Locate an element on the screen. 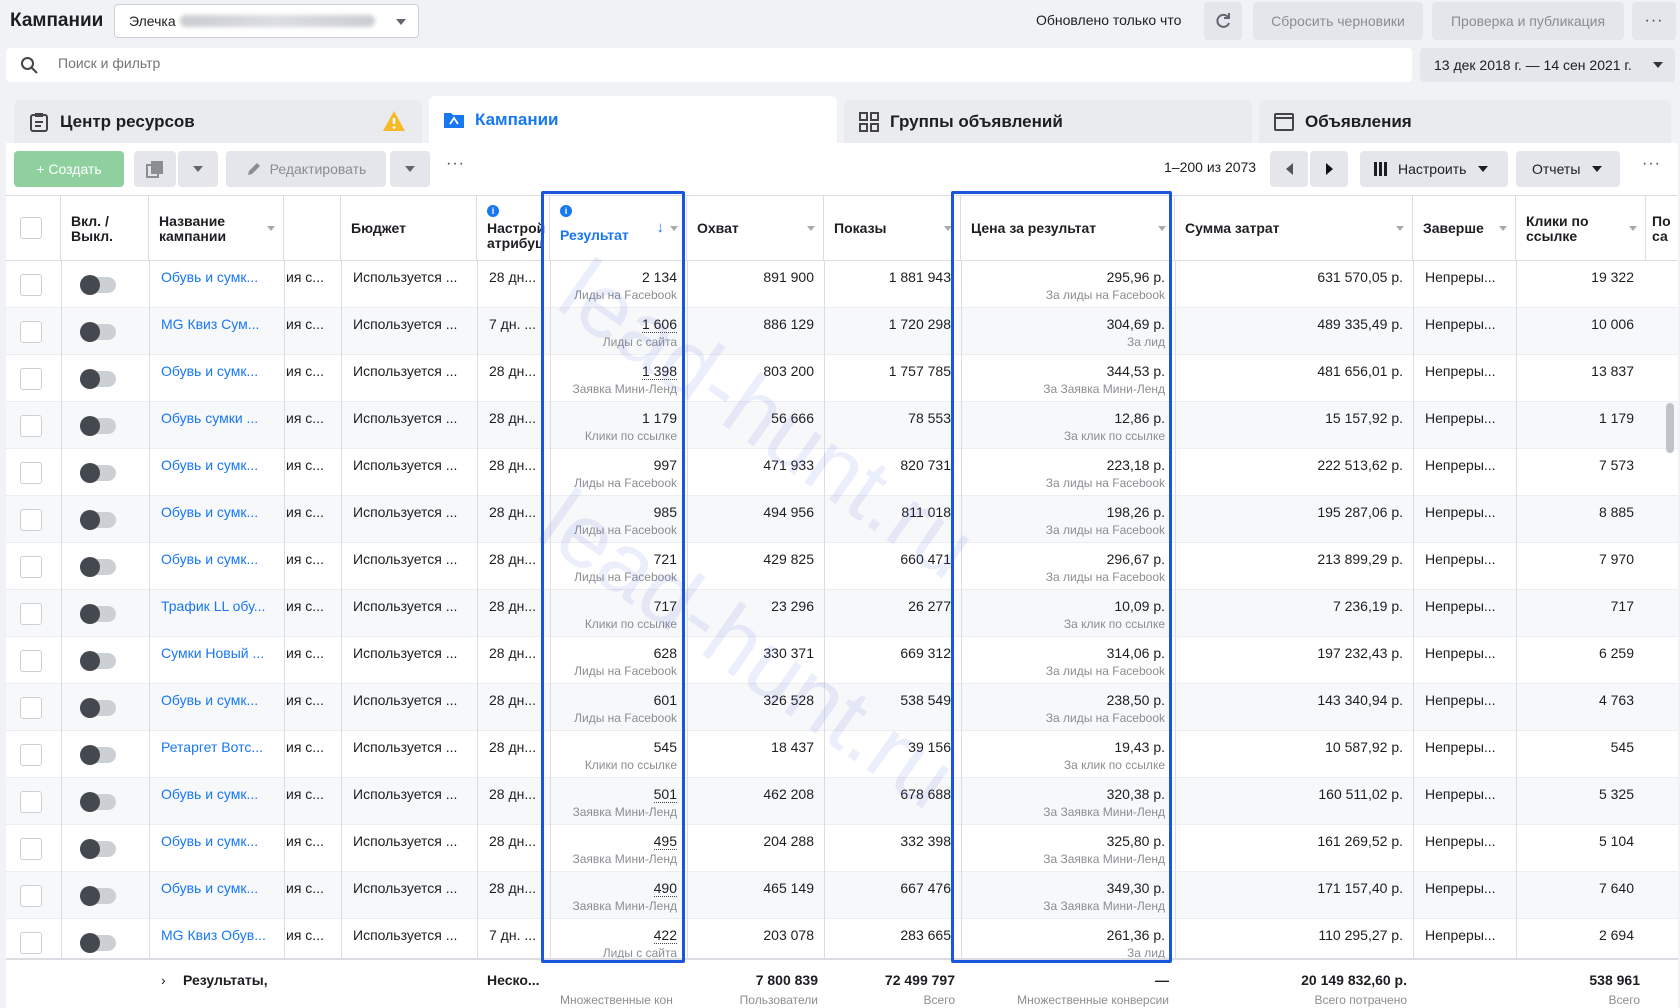 This screenshot has width=1680, height=1008. tab-ad-sets: Группы объявлений is located at coordinates (1048, 122).